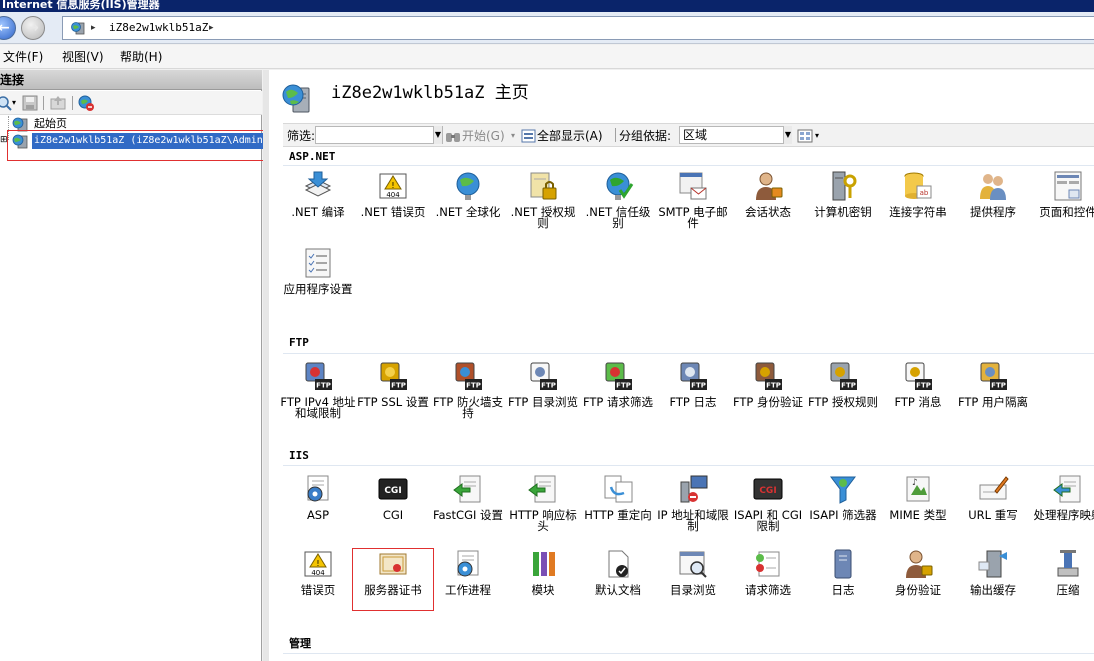 This screenshot has width=1094, height=661. Describe the element at coordinates (8, 28) in the screenshot. I see `back-button: ←` at that location.